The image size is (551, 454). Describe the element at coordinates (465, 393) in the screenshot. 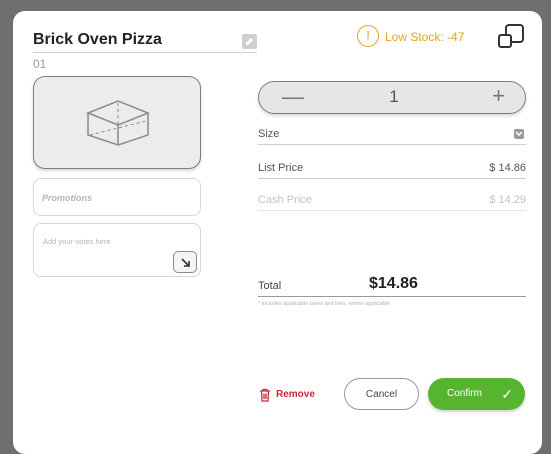

I see `confirm-label: Confirm` at that location.